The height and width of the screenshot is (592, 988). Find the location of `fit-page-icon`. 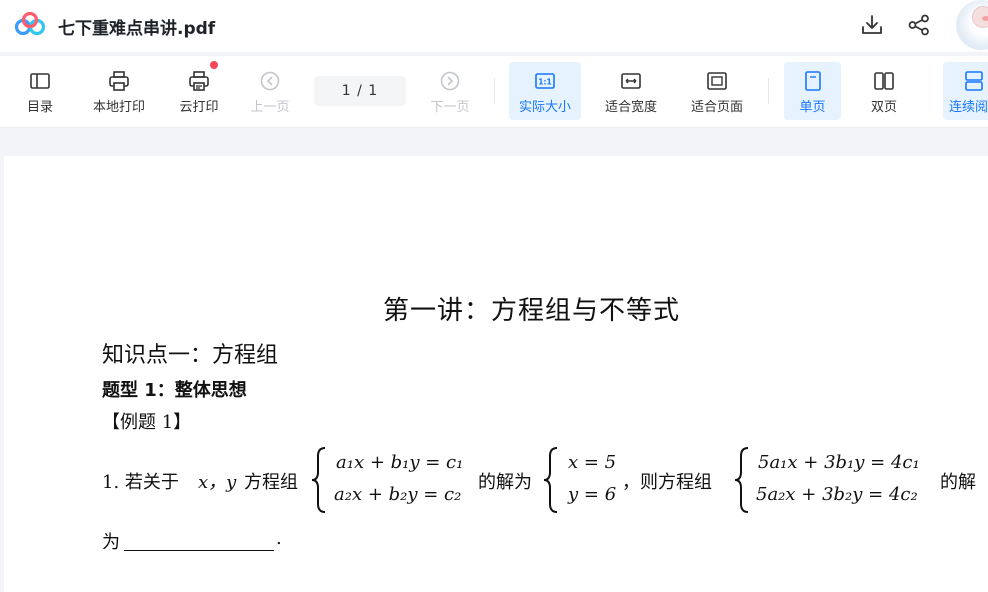

fit-page-icon is located at coordinates (717, 81).